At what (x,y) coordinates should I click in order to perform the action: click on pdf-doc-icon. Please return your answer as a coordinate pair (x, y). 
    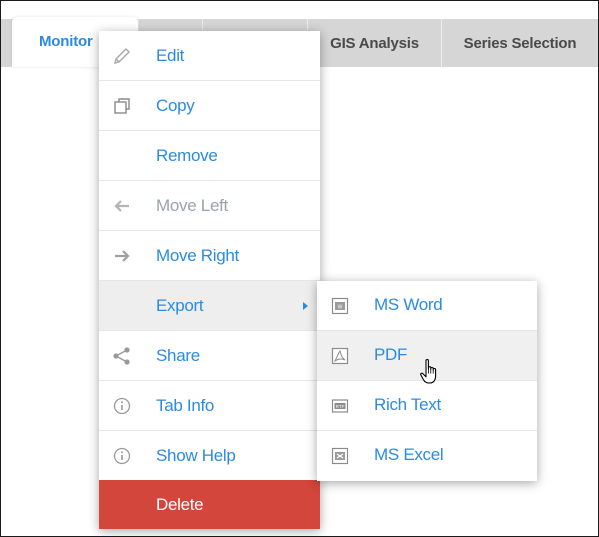
    Looking at the image, I should click on (340, 356).